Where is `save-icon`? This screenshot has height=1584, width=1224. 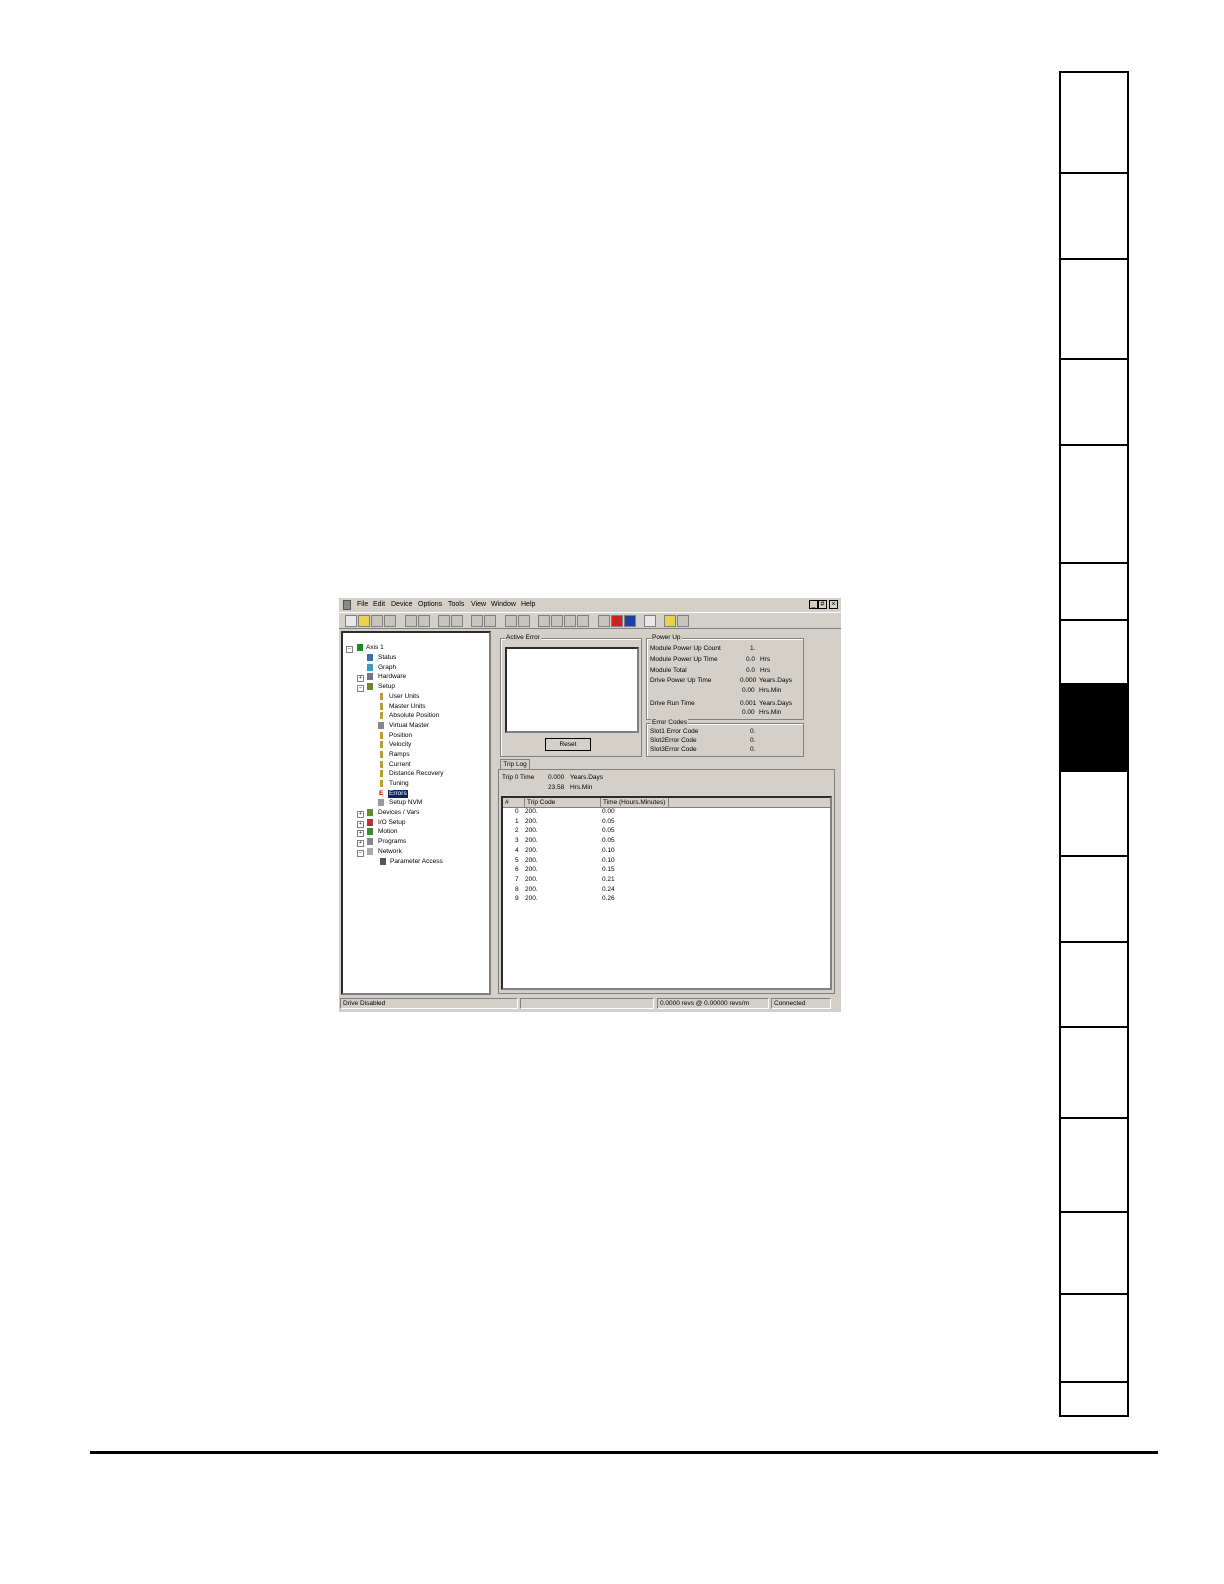 save-icon is located at coordinates (377, 621).